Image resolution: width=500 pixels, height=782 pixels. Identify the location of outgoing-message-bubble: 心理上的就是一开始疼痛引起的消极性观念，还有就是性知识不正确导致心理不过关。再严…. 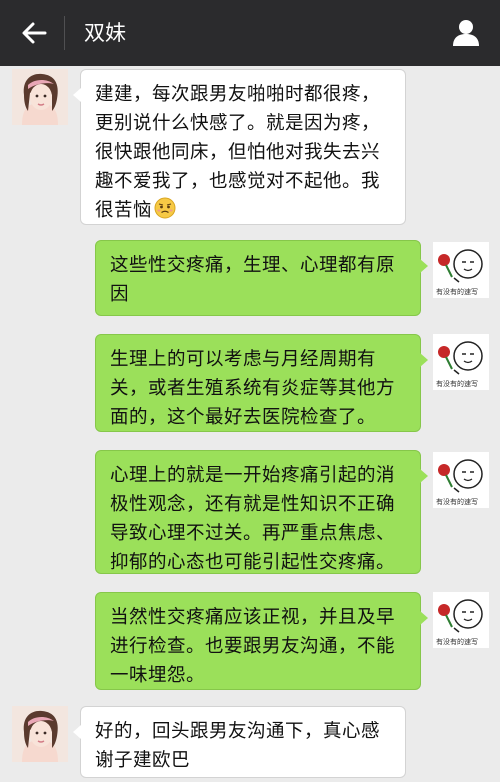
(261, 512).